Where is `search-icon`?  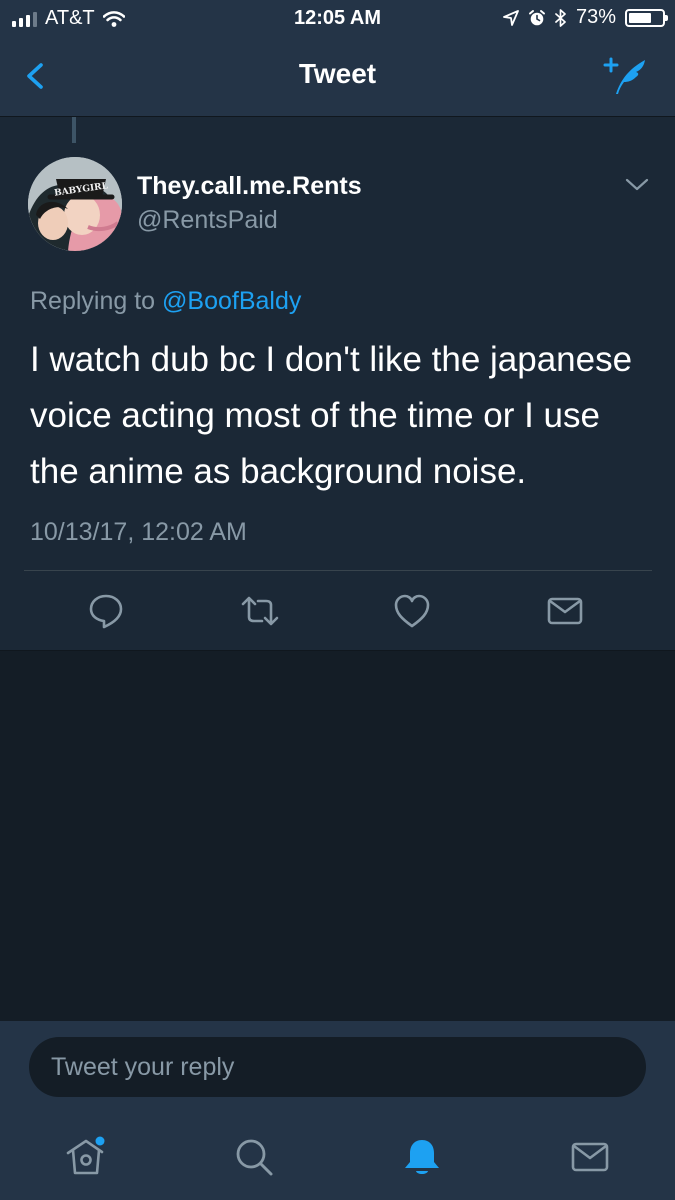 search-icon is located at coordinates (254, 1157).